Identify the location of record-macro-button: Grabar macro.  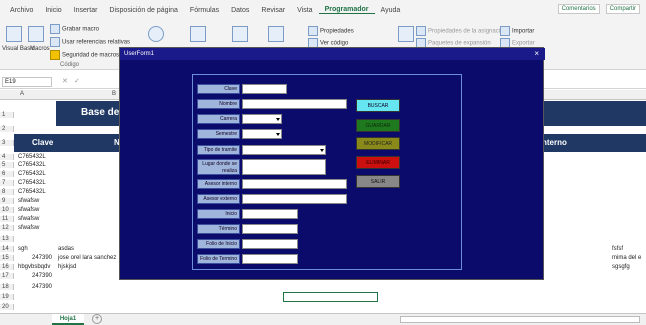
(74, 29).